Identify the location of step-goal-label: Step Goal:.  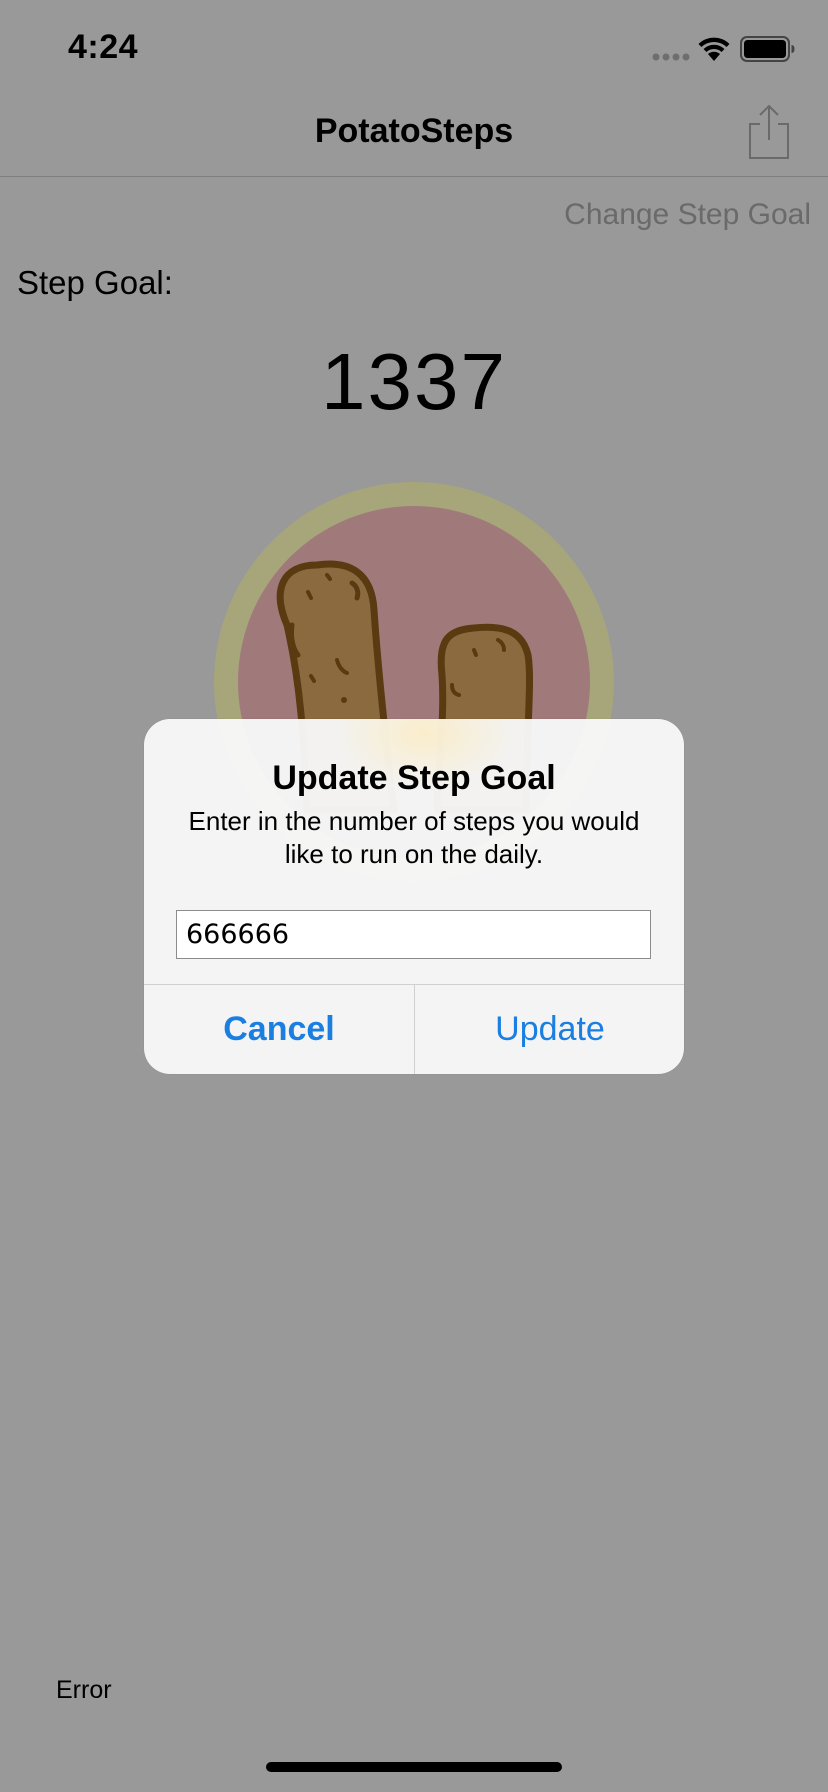
(95, 282).